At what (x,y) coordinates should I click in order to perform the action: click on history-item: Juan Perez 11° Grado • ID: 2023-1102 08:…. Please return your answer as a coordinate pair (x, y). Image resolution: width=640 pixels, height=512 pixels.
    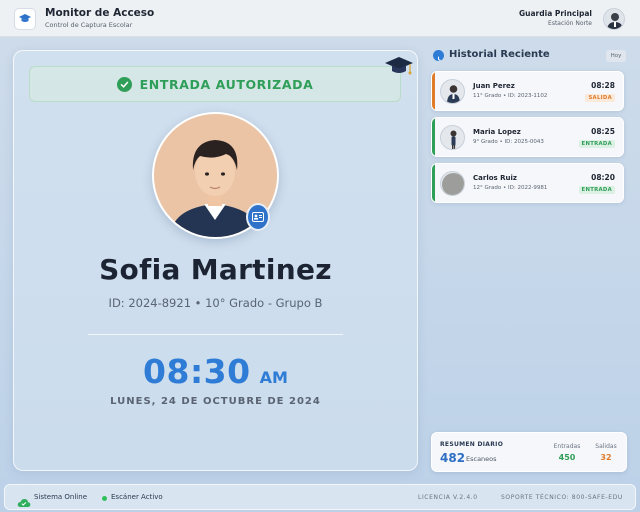
    Looking at the image, I should click on (527, 91).